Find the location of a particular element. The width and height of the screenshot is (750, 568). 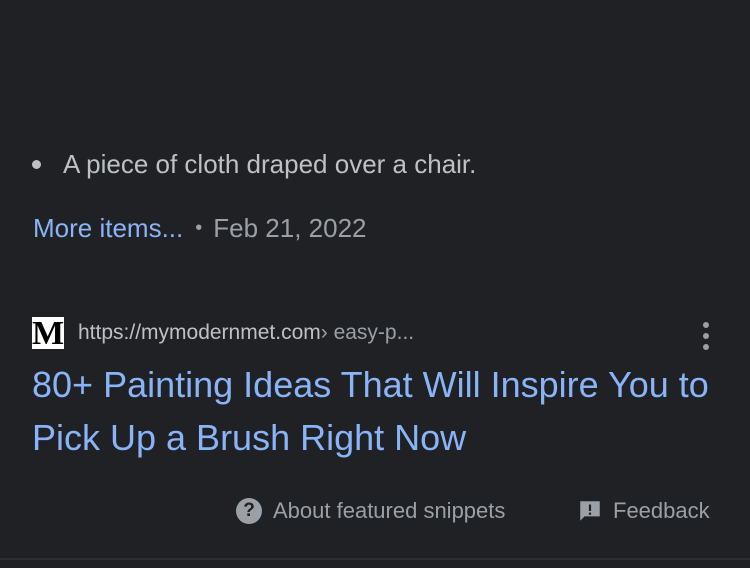

result-url: https://mymodernmet.com is located at coordinates (199, 332).